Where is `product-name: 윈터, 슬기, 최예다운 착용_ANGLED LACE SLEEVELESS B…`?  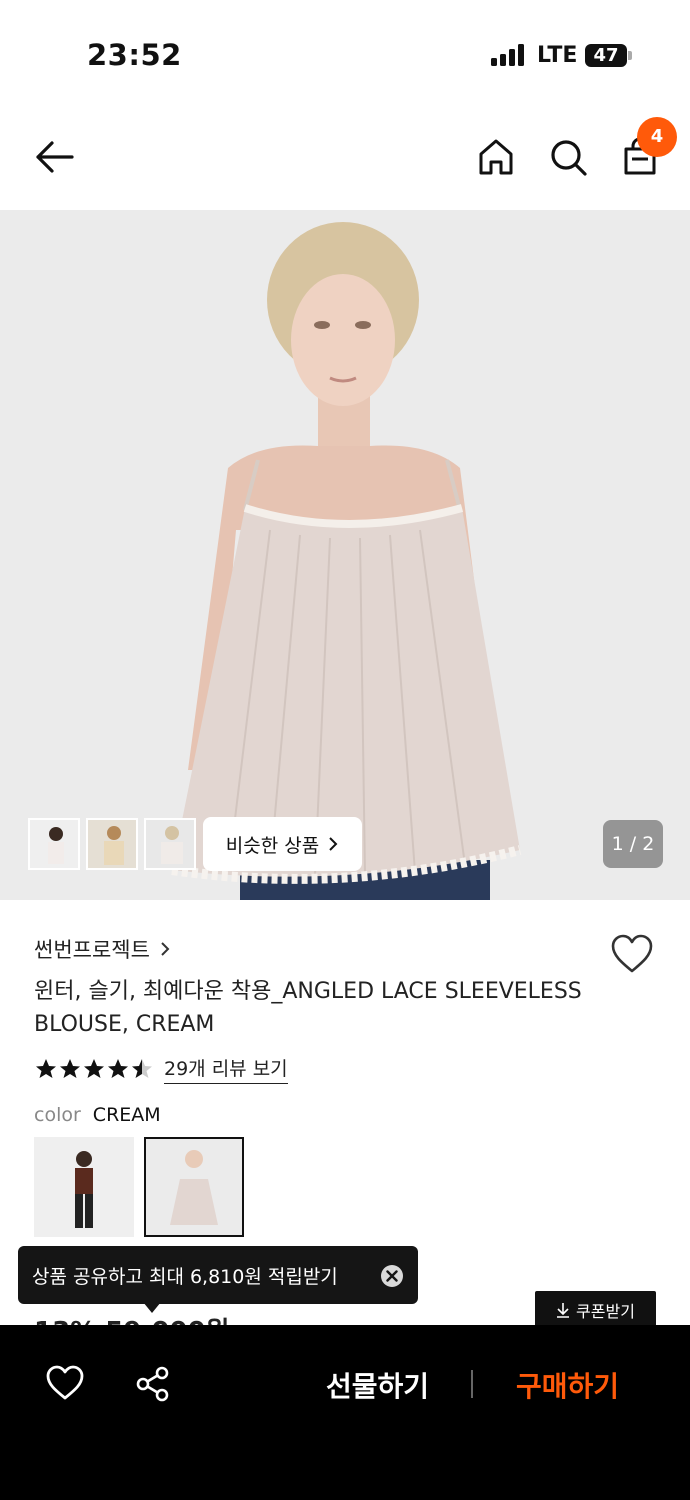
product-name: 윈터, 슬기, 최예다운 착용_ANGLED LACE SLEEVELESS B… is located at coordinates (308, 1008).